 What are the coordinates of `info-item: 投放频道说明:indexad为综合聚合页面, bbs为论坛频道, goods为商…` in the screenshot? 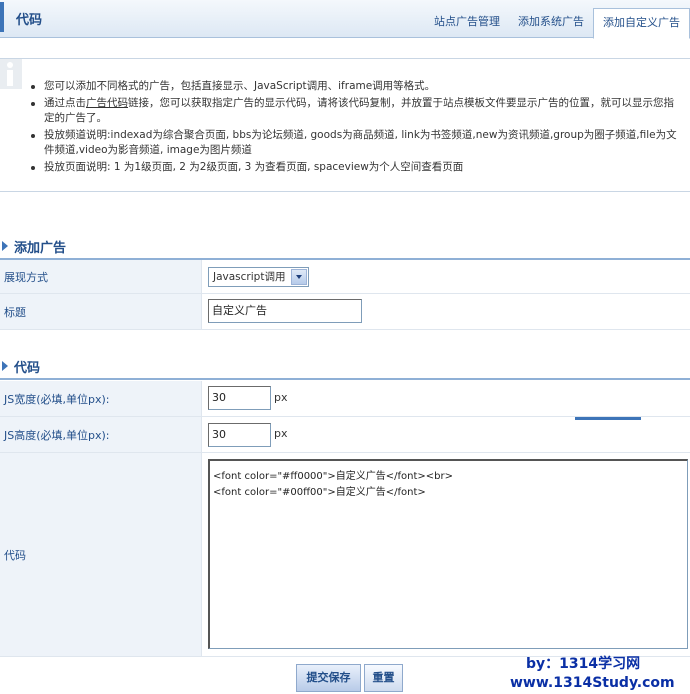 It's located at (357, 143).